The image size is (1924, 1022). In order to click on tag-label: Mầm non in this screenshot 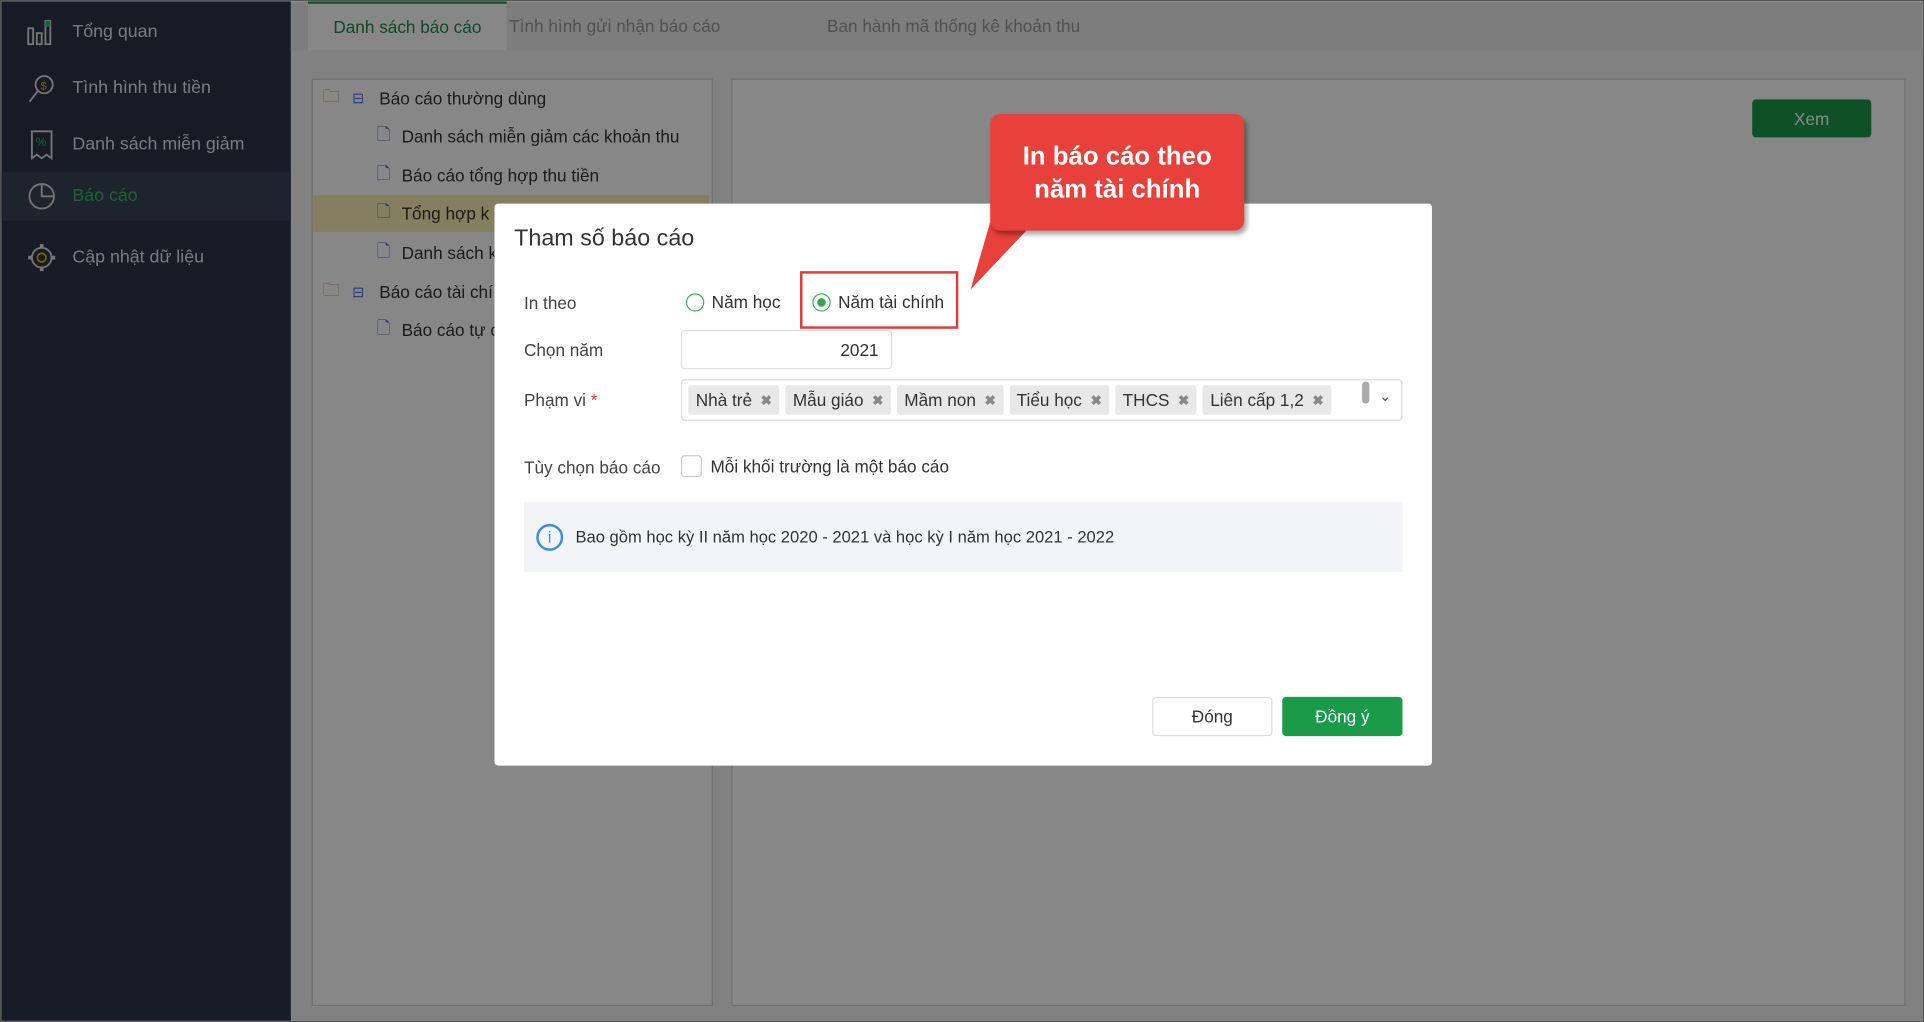, I will do `click(940, 400)`.